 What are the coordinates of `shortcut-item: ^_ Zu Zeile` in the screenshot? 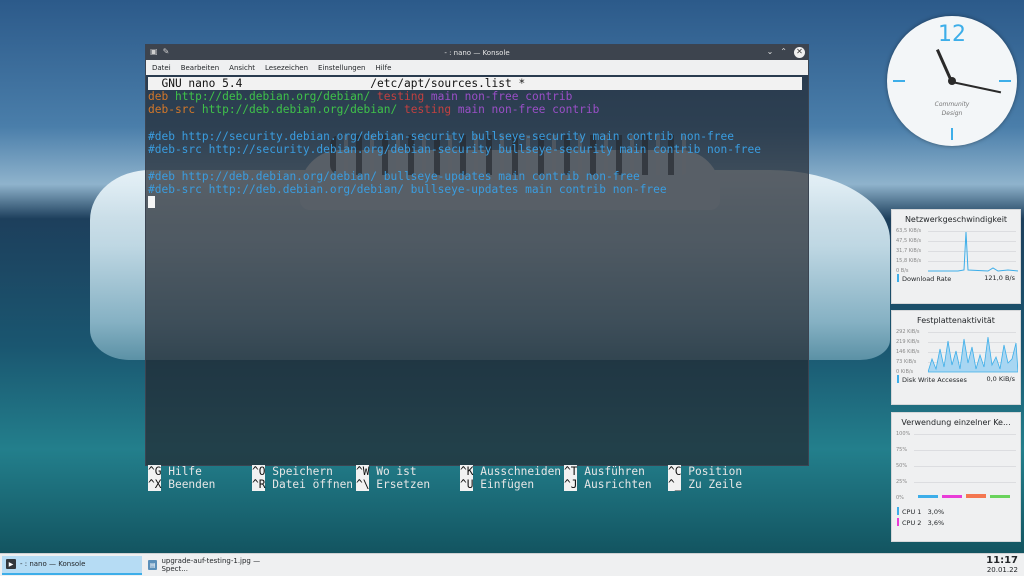 It's located at (705, 485).